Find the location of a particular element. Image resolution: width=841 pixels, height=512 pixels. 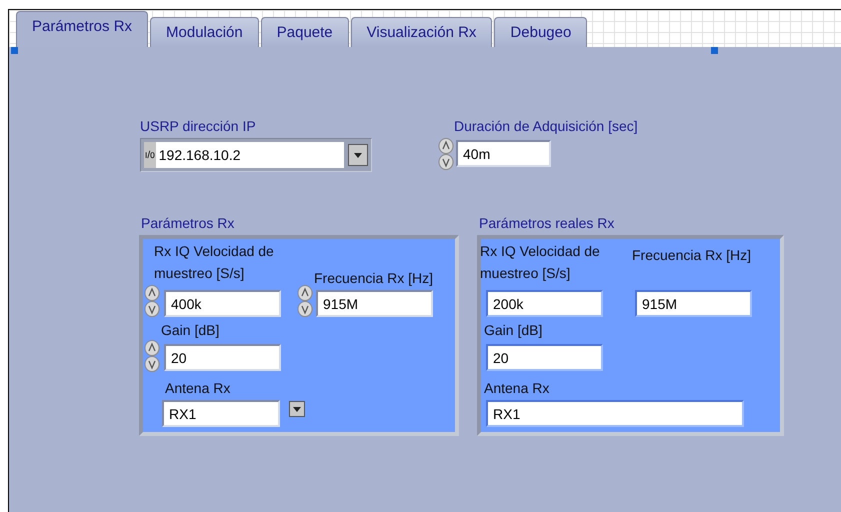

indicator-field: 20 is located at coordinates (544, 357).